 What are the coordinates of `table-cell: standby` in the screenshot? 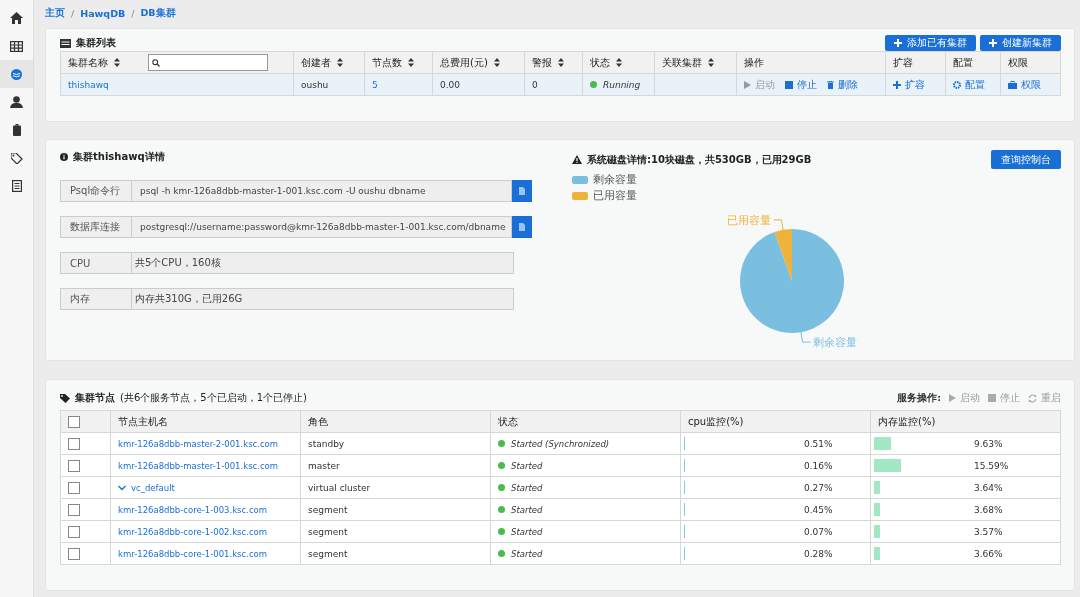 It's located at (395, 443).